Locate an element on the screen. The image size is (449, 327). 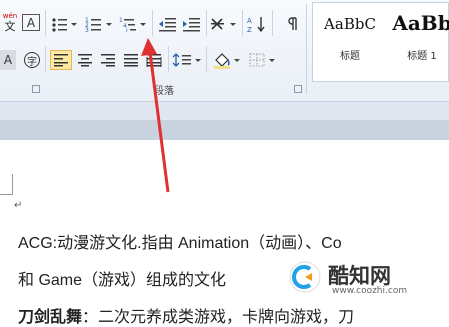
annotation-arrow is located at coordinates (155, 115).